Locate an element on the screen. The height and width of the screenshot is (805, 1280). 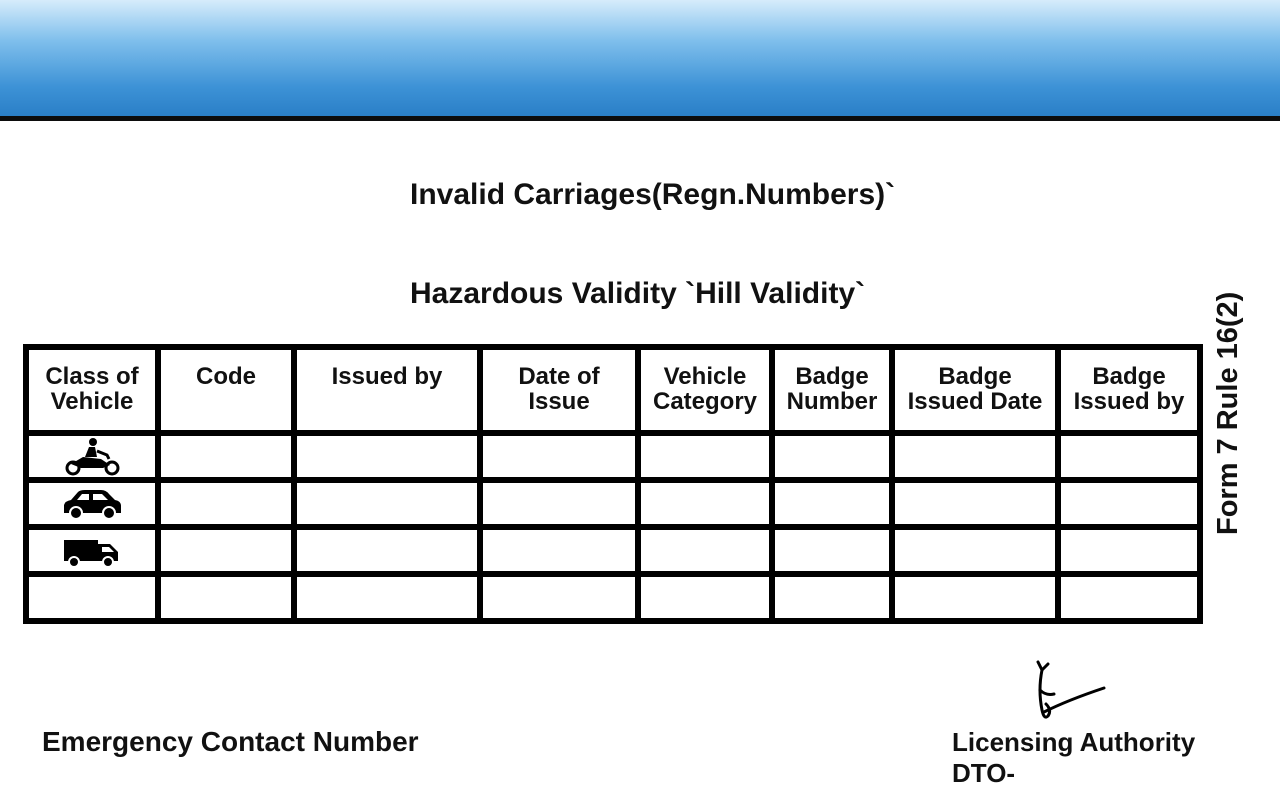
col-header-date-of-issue: Date of Issue is located at coordinates (559, 390).